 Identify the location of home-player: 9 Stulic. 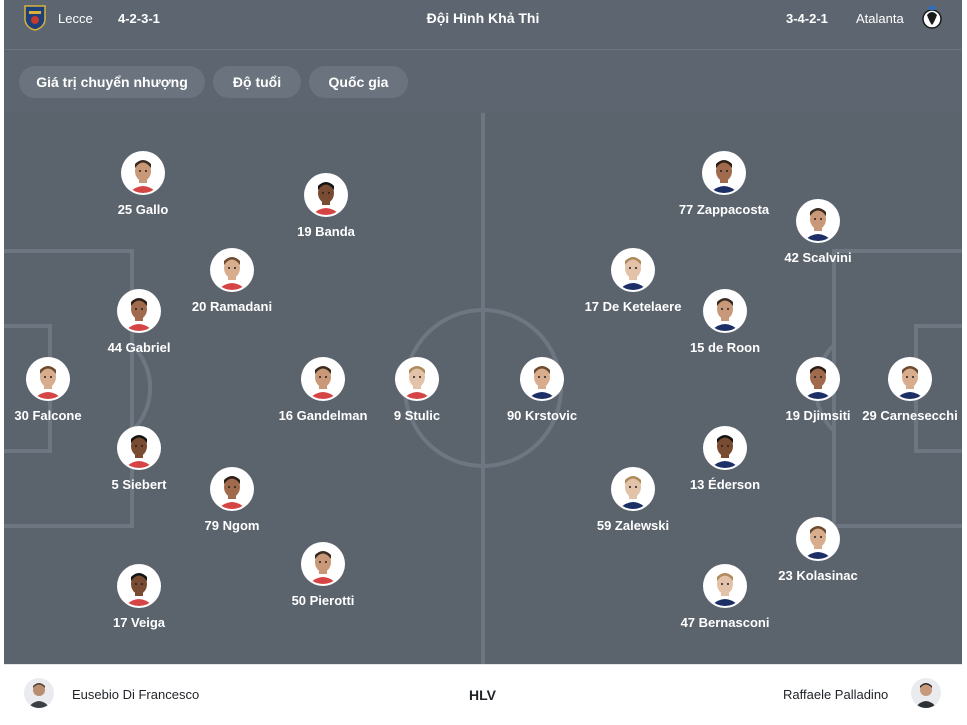
(417, 391).